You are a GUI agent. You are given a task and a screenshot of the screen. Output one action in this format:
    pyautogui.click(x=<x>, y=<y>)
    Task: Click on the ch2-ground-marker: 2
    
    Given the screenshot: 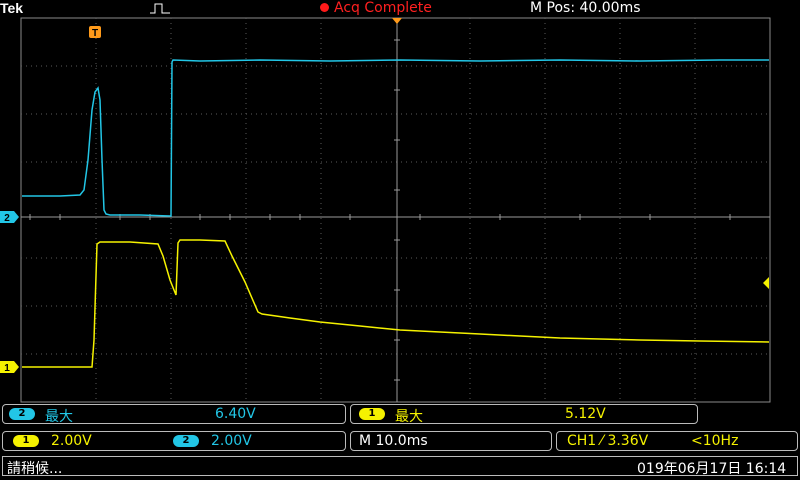 What is the action you would take?
    pyautogui.click(x=9, y=217)
    